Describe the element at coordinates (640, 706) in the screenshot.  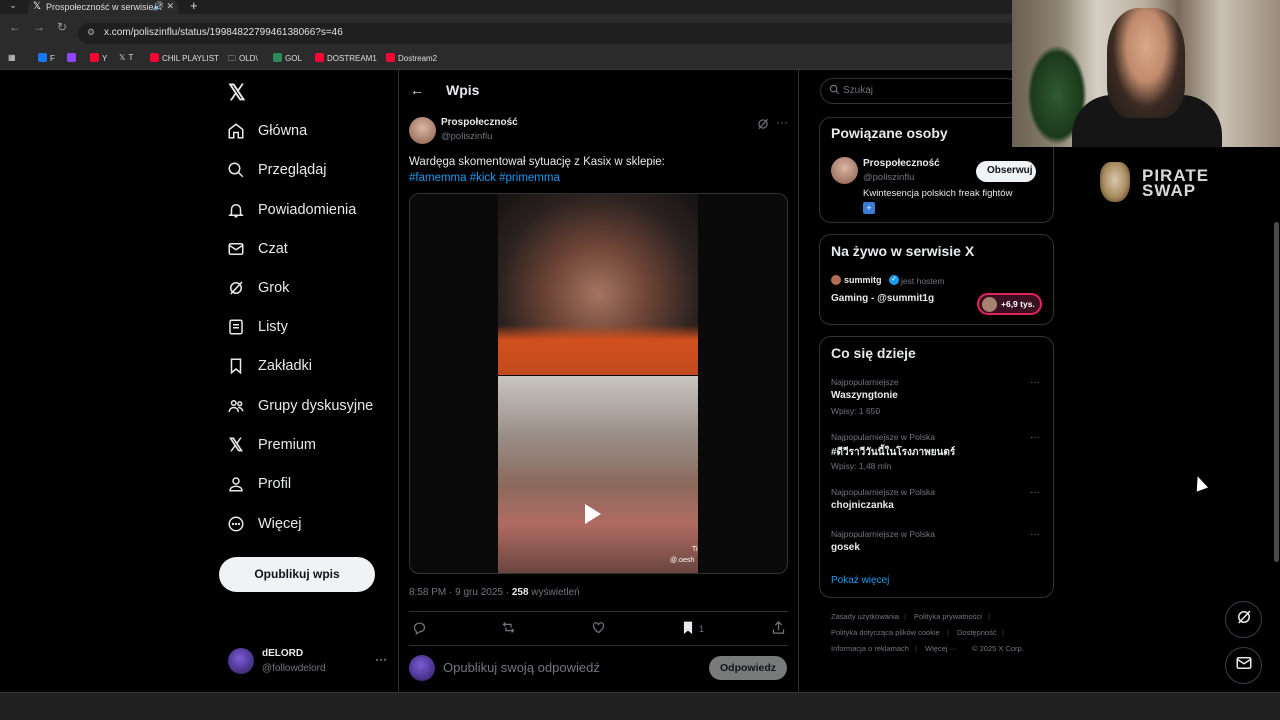
I see `os-taskbar` at that location.